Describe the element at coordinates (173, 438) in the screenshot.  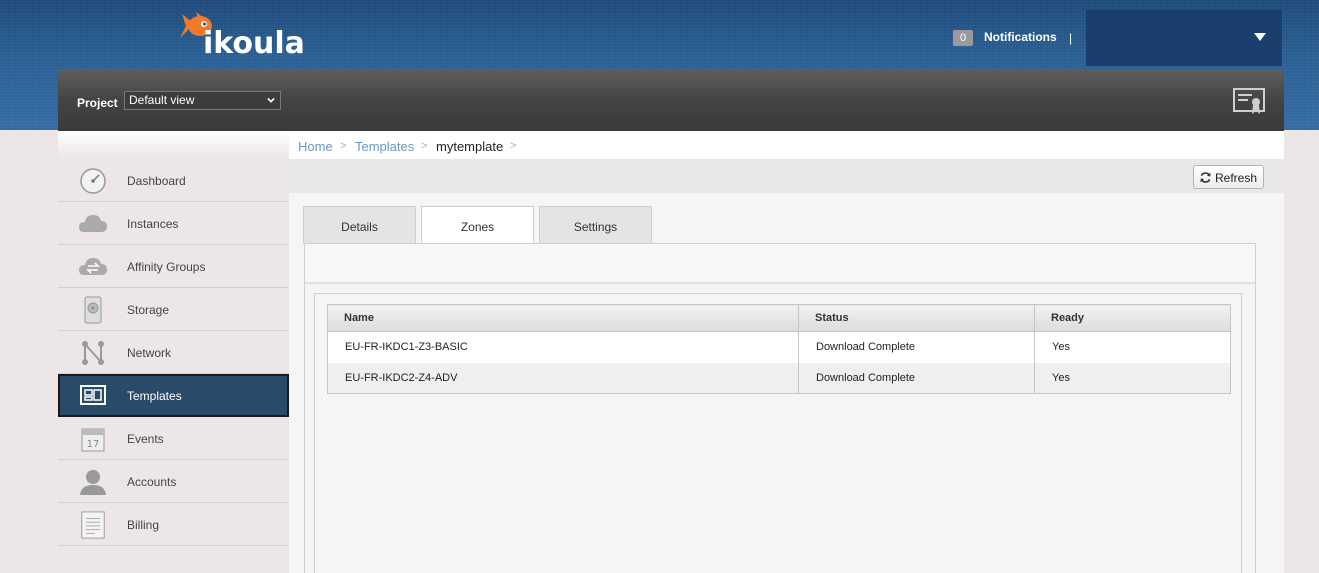
I see `sidebar-item-events: 17 Events` at that location.